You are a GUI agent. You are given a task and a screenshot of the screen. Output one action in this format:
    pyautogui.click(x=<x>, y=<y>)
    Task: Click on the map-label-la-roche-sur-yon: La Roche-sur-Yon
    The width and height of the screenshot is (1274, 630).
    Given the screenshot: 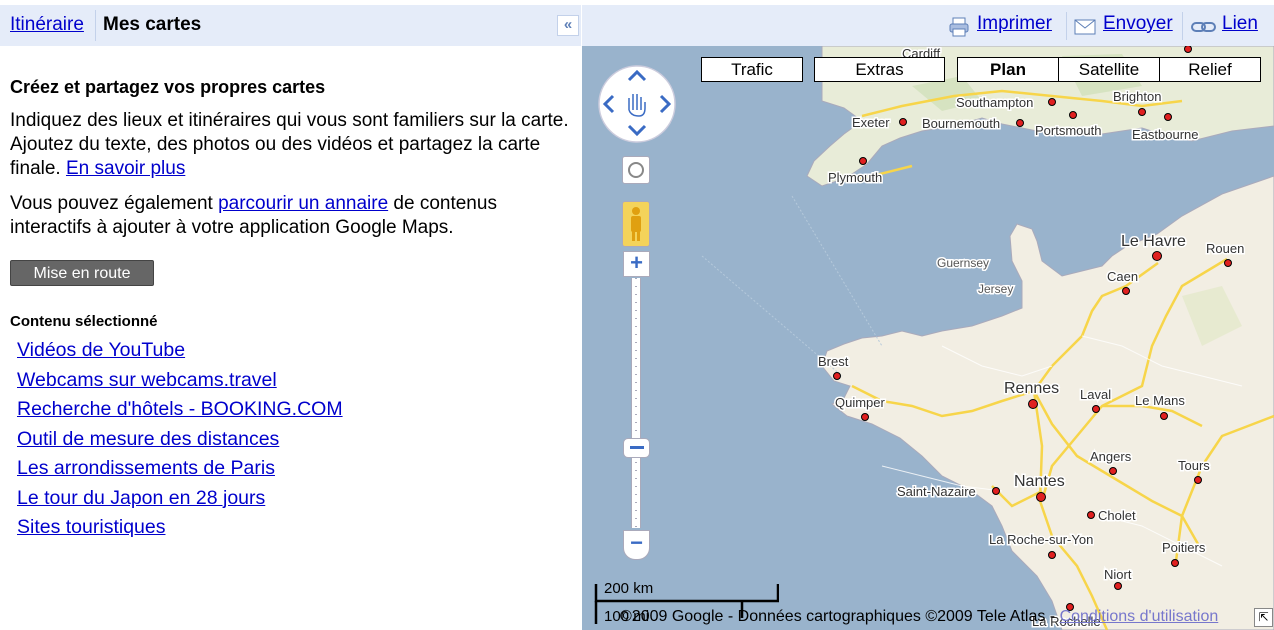 What is the action you would take?
    pyautogui.click(x=1041, y=539)
    